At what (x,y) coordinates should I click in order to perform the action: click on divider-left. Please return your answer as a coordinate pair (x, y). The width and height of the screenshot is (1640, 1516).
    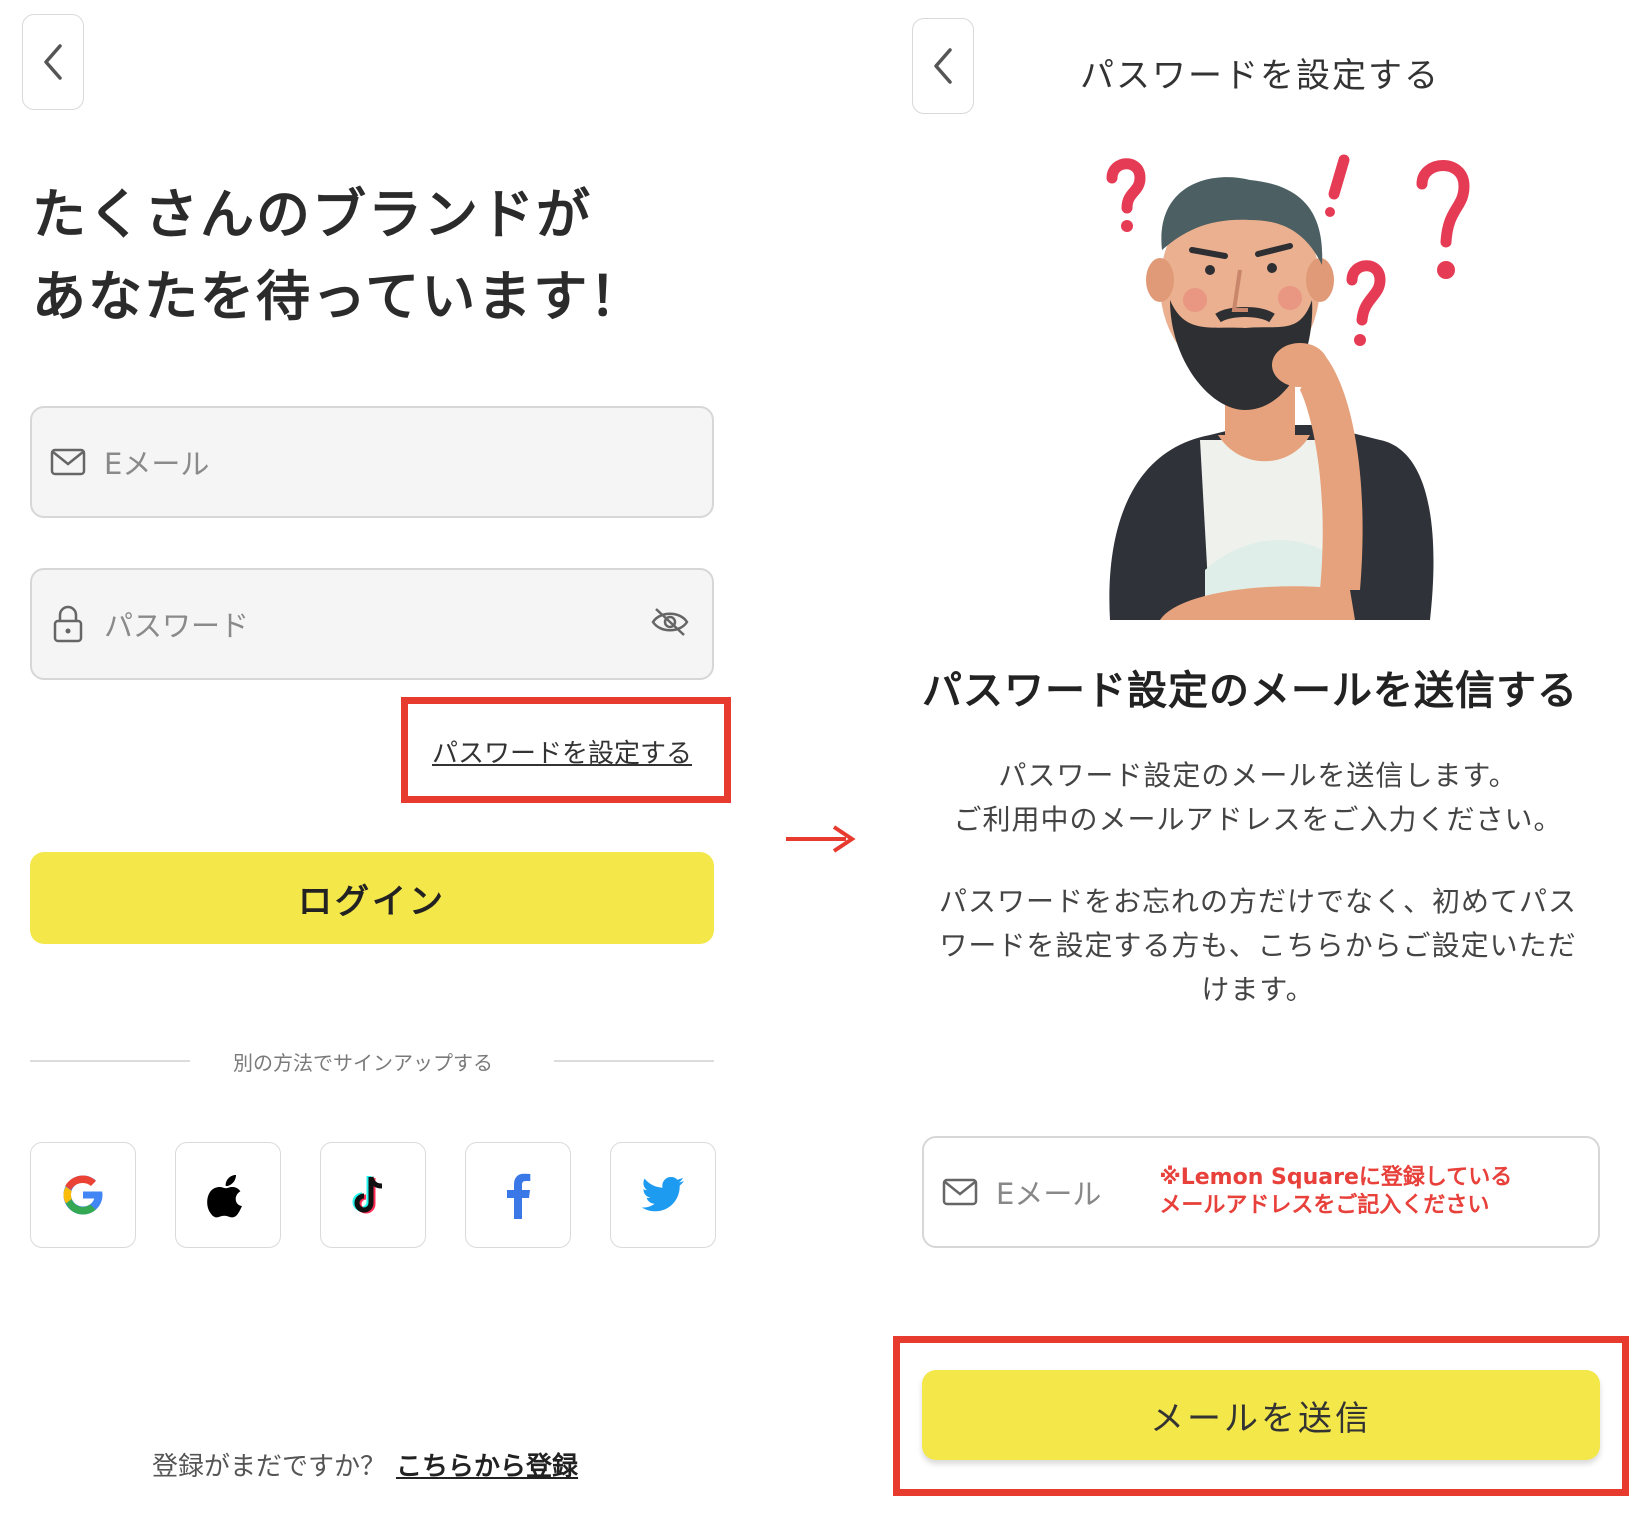
    Looking at the image, I should click on (110, 1061).